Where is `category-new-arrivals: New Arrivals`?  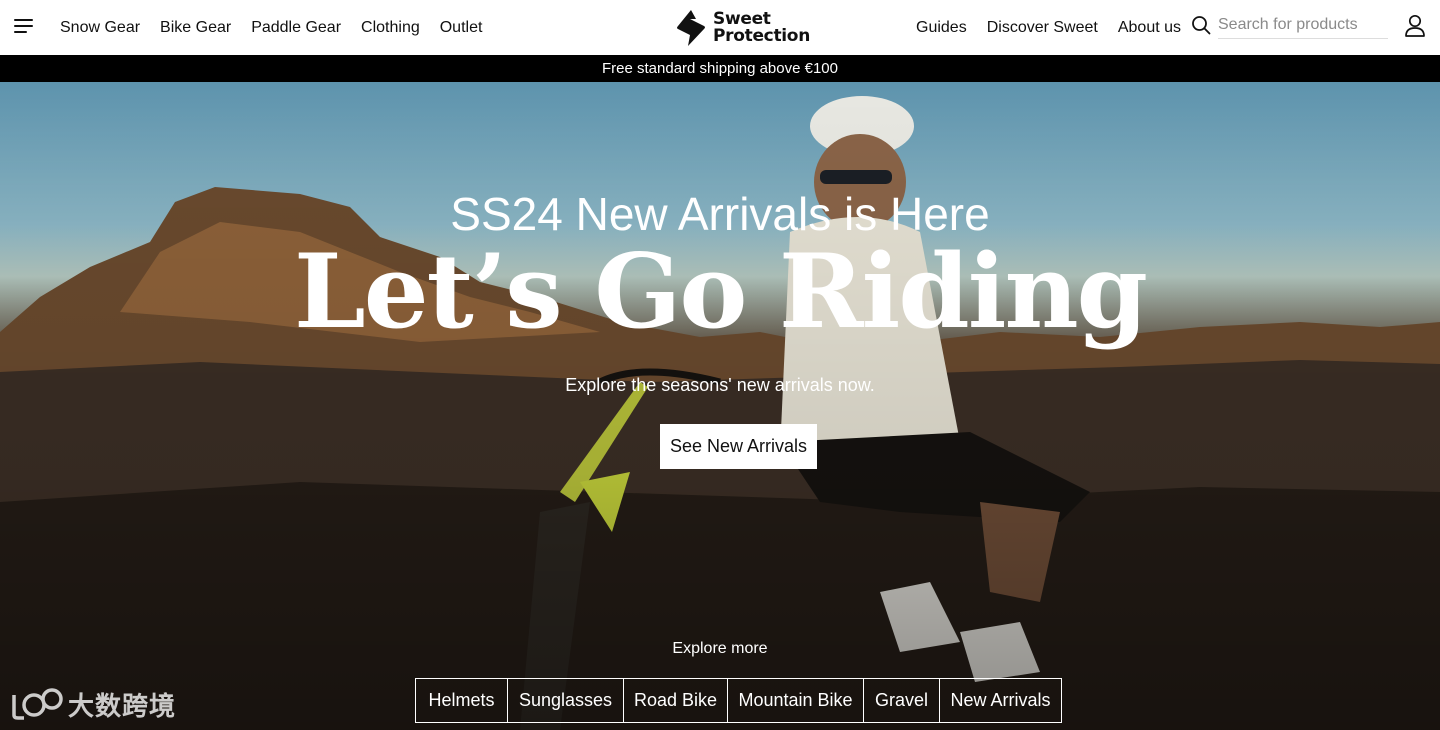
category-new-arrivals: New Arrivals is located at coordinates (1000, 700).